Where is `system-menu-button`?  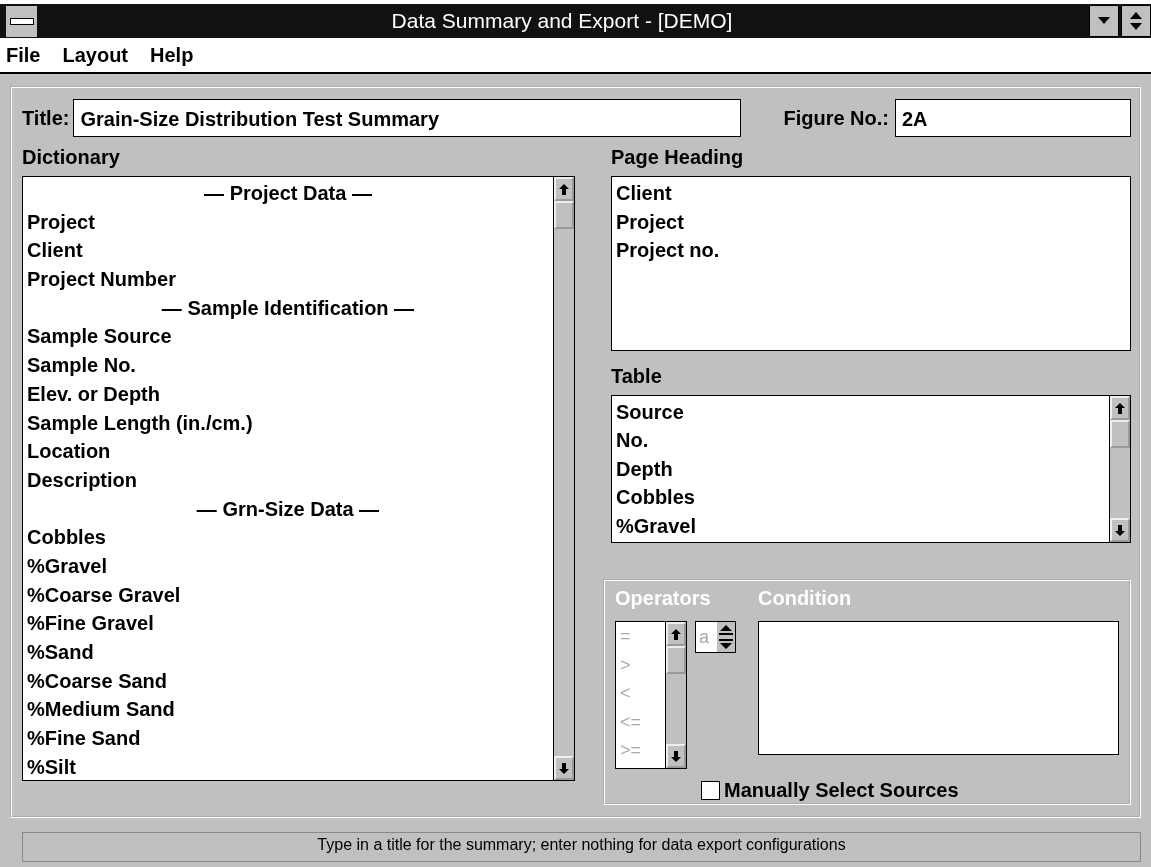
system-menu-button is located at coordinates (21, 21).